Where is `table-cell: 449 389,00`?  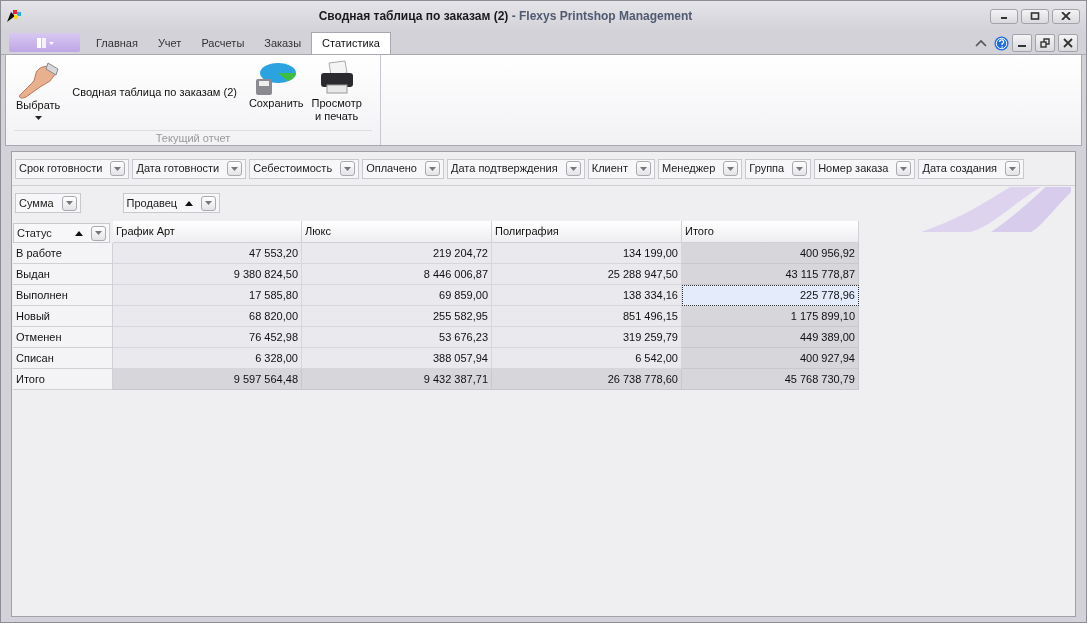 table-cell: 449 389,00 is located at coordinates (770, 337).